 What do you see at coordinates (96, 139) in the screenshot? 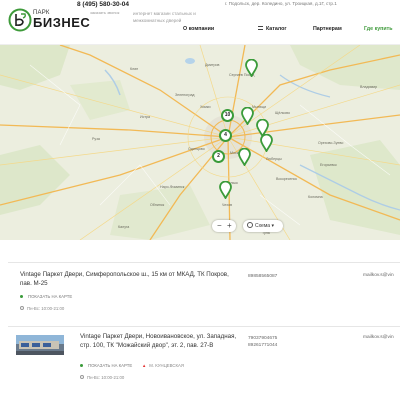
I see `map-label-ruza: Руза` at bounding box center [96, 139].